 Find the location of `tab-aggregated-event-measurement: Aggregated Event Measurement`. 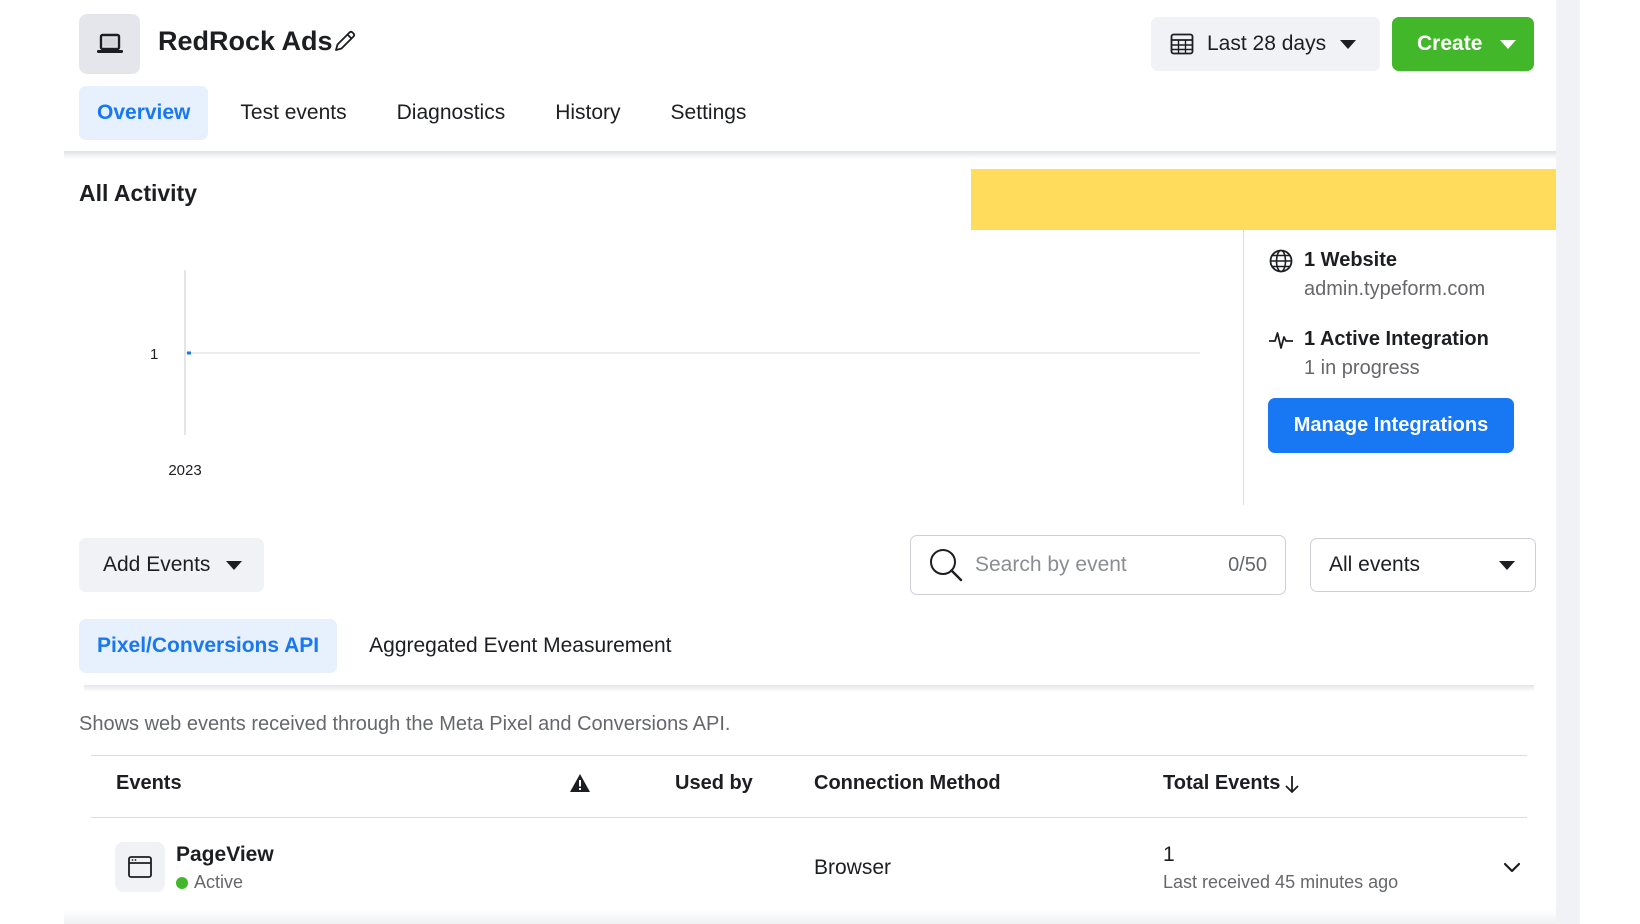

tab-aggregated-event-measurement: Aggregated Event Measurement is located at coordinates (520, 646).